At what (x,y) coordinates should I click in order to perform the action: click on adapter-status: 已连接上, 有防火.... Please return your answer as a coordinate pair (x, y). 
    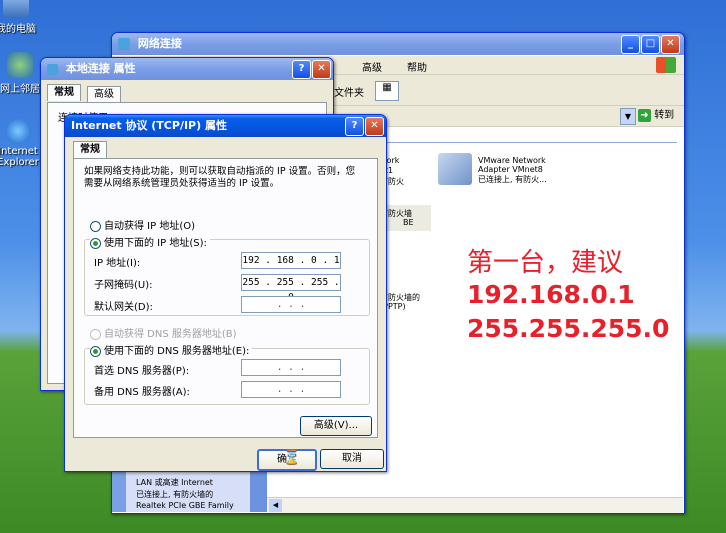
    Looking at the image, I should click on (512, 179).